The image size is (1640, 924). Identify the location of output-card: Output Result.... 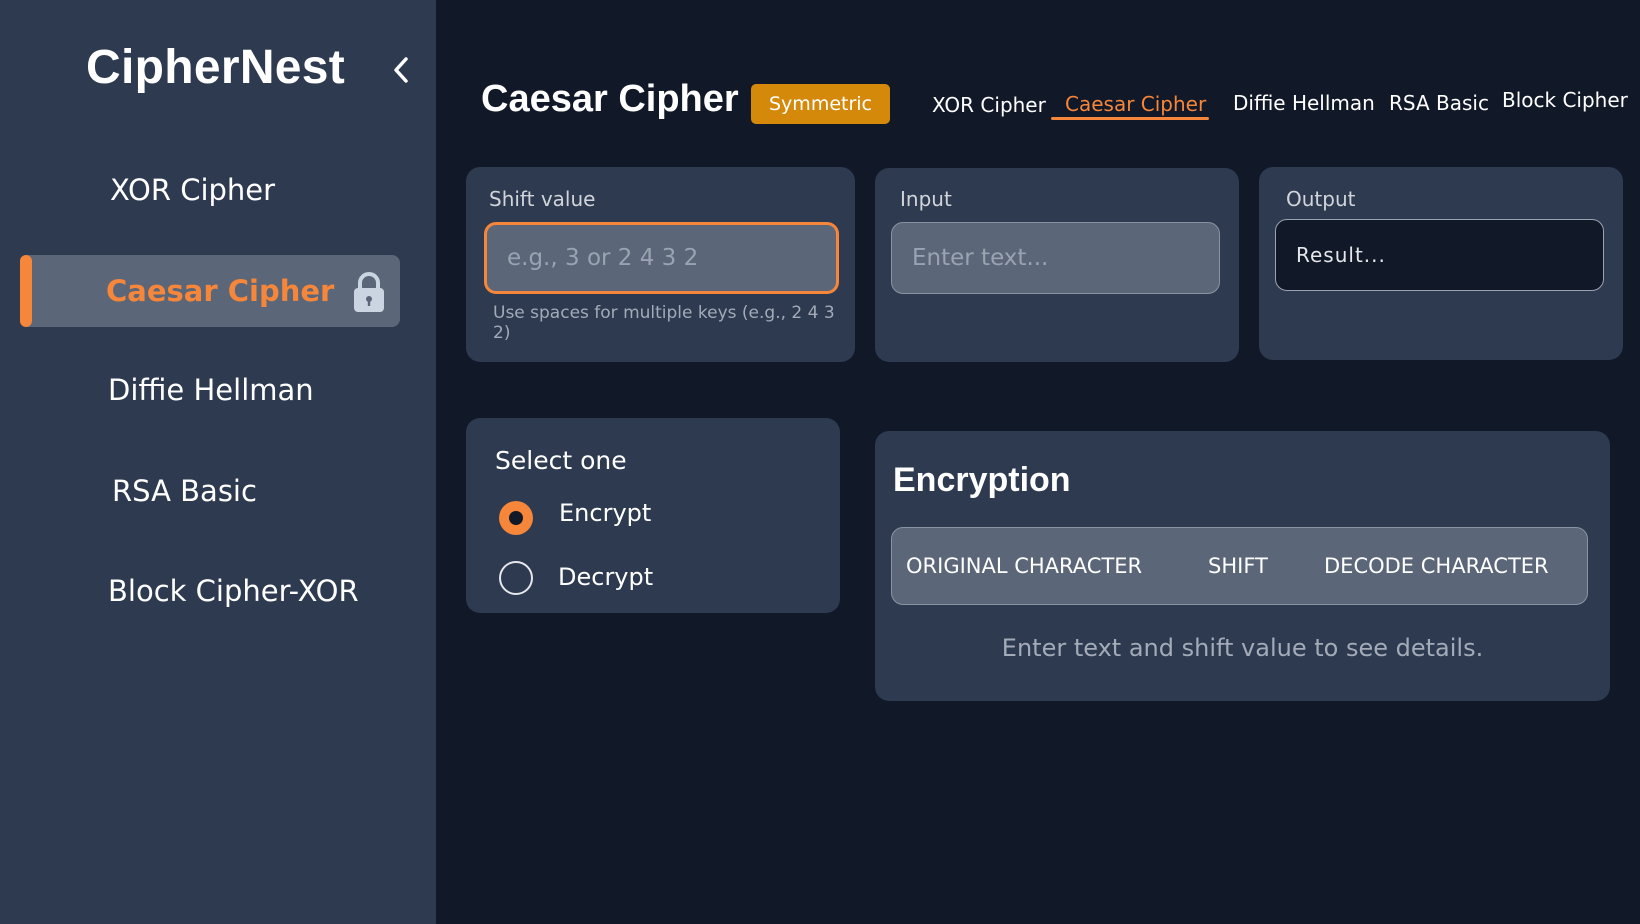
(1441, 263).